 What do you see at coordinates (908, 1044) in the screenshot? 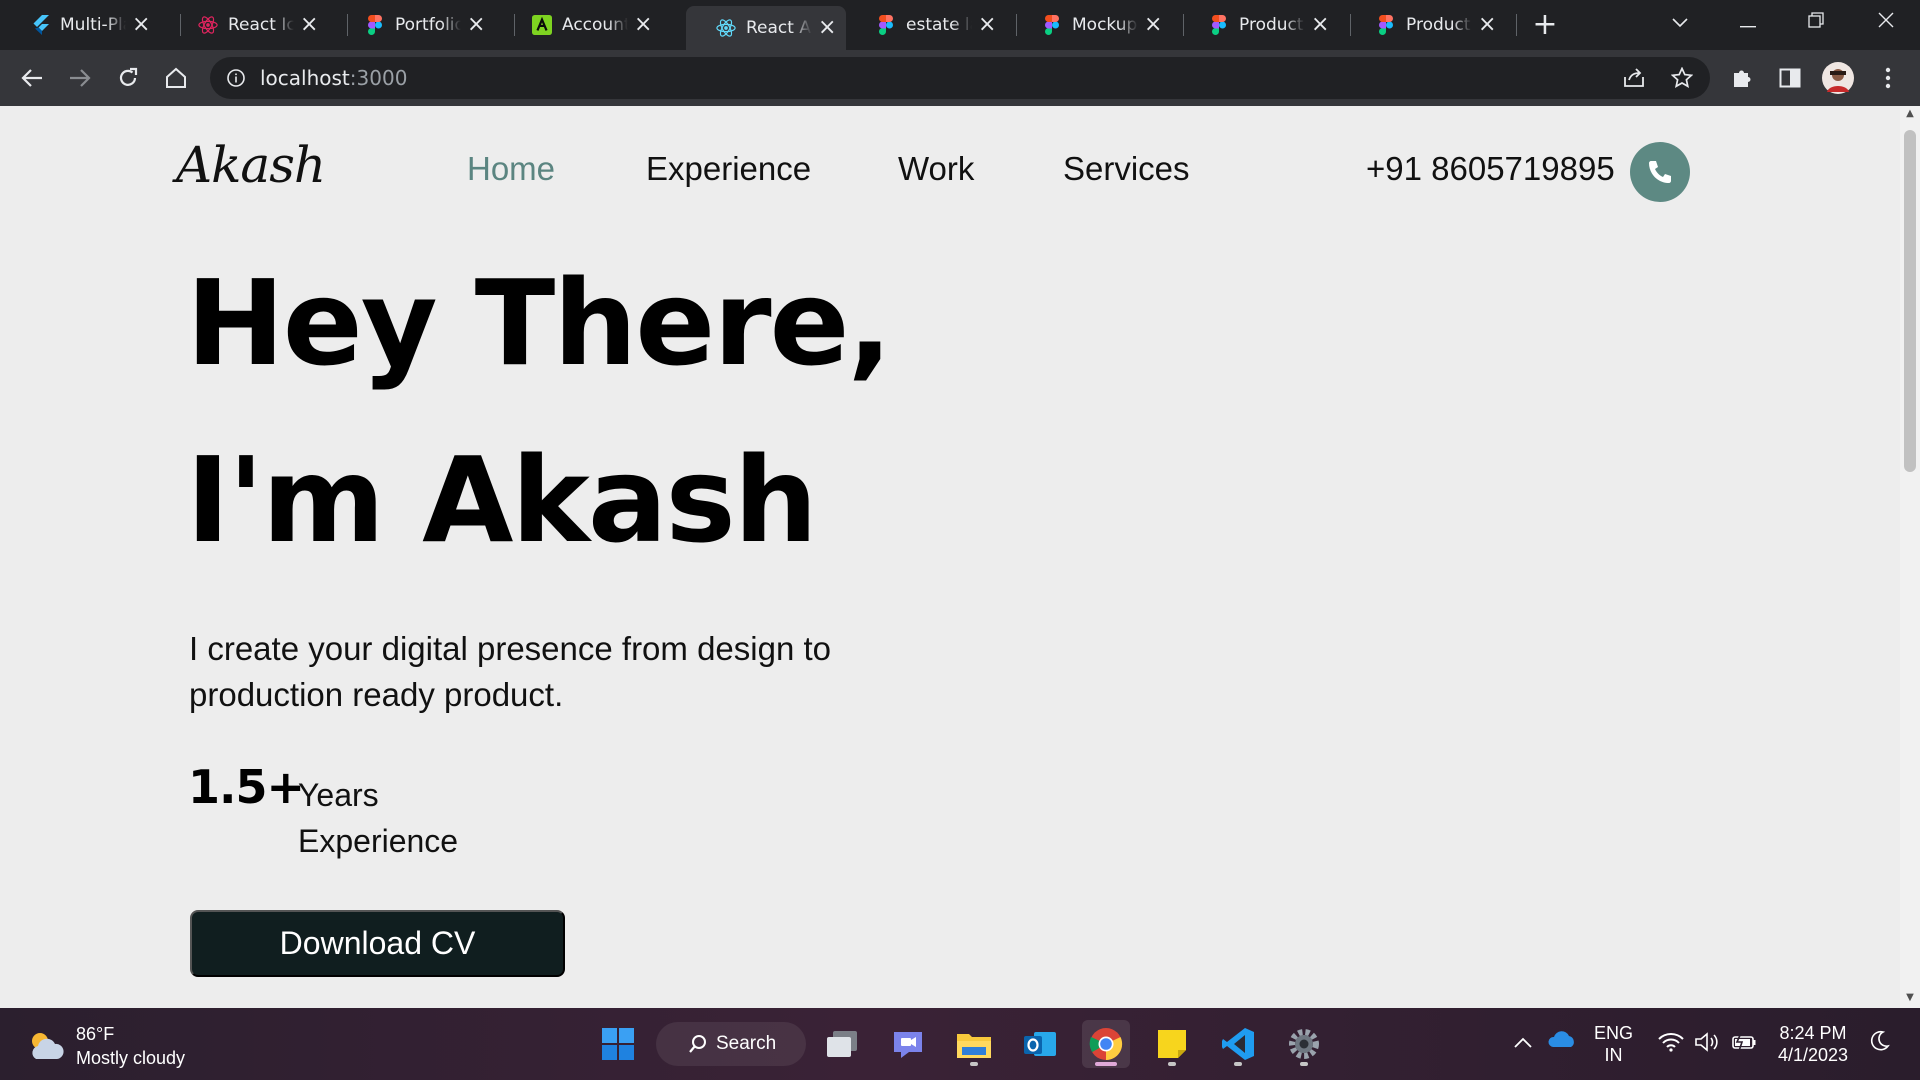
I see `teams-chat-icon` at bounding box center [908, 1044].